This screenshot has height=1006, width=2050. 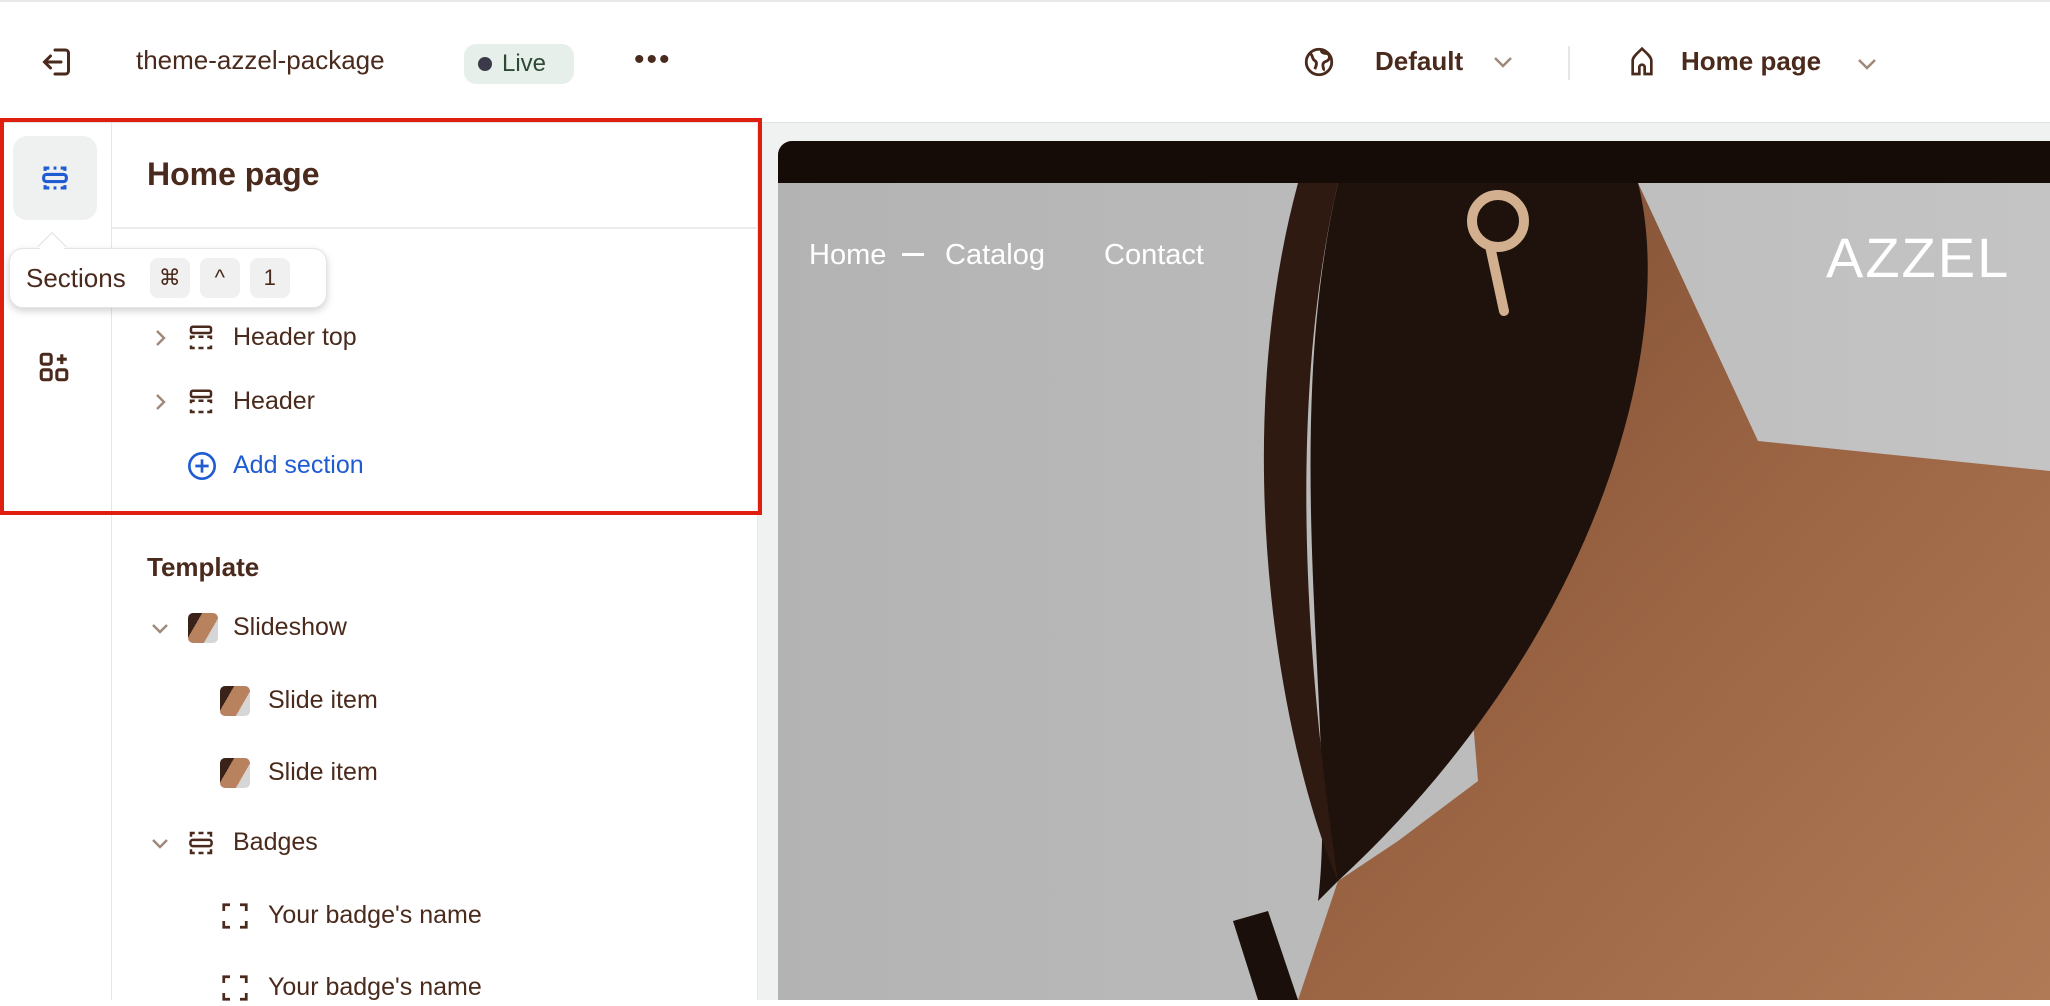 I want to click on divider, so click(x=1569, y=63).